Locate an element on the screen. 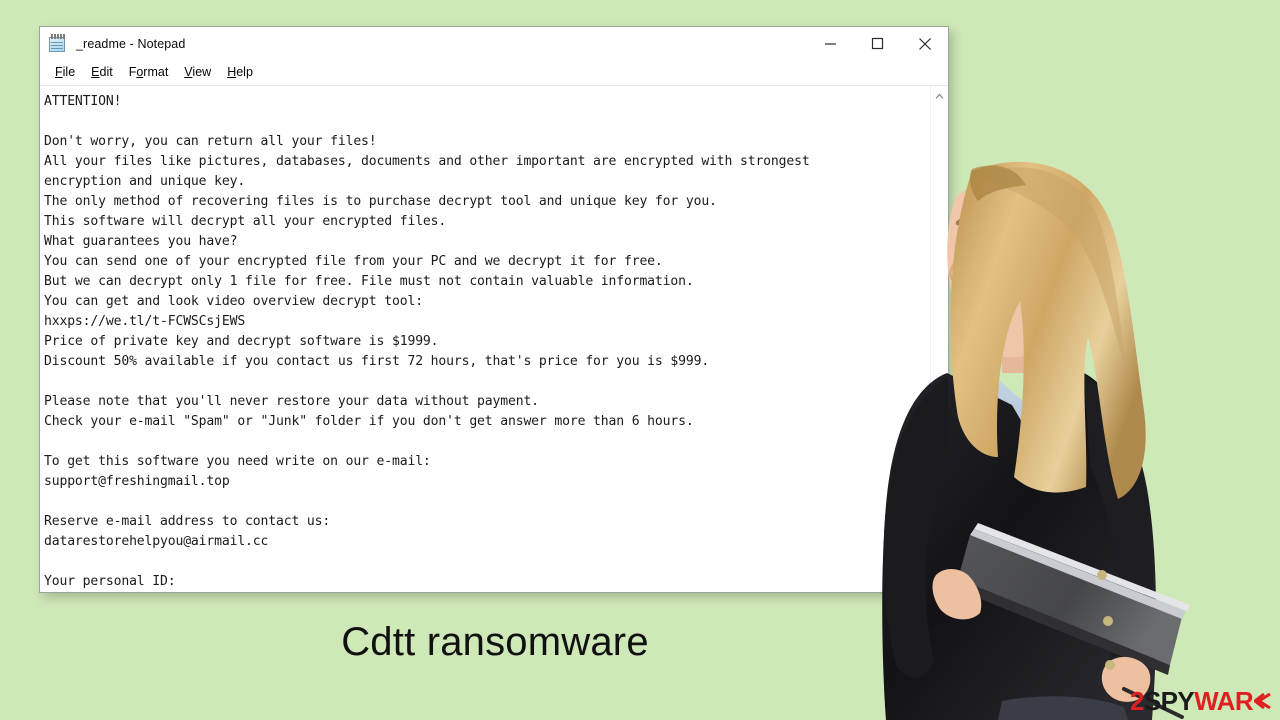 Image resolution: width=1280 pixels, height=720 pixels. menu-format: Format is located at coordinates (150, 72).